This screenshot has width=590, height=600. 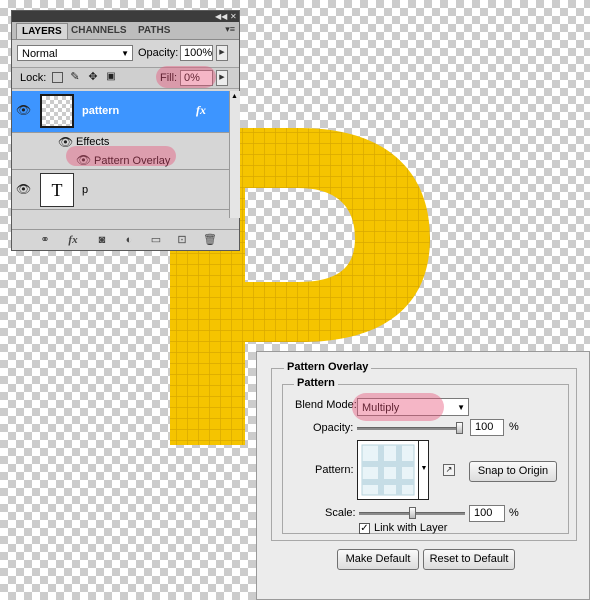 I want to click on adjustment-layer-icon: ◐, so click(x=129, y=240).